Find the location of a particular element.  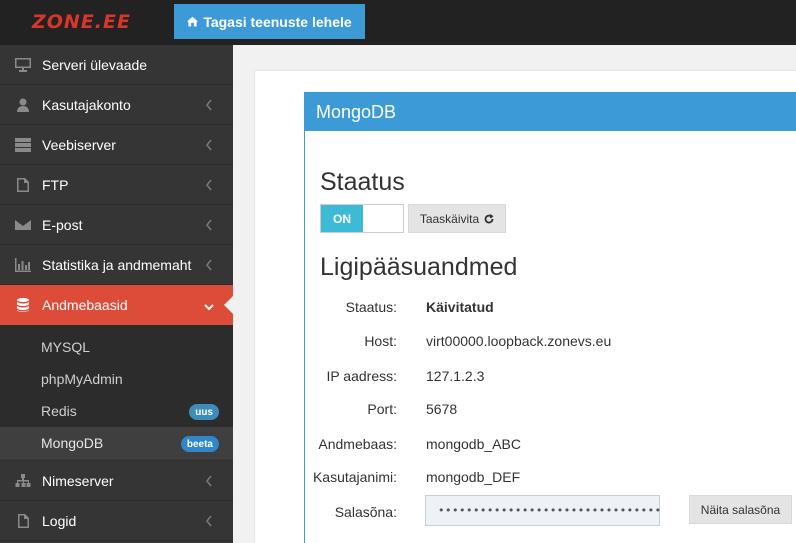

field-value: mongodb_ABC is located at coordinates (473, 444).